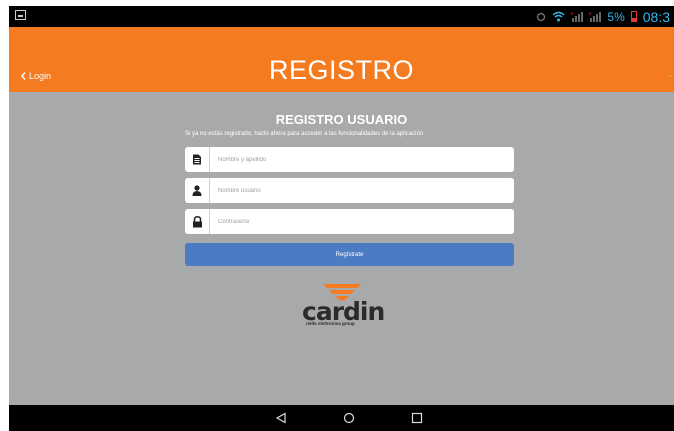  What do you see at coordinates (197, 159) in the screenshot?
I see `document-icon` at bounding box center [197, 159].